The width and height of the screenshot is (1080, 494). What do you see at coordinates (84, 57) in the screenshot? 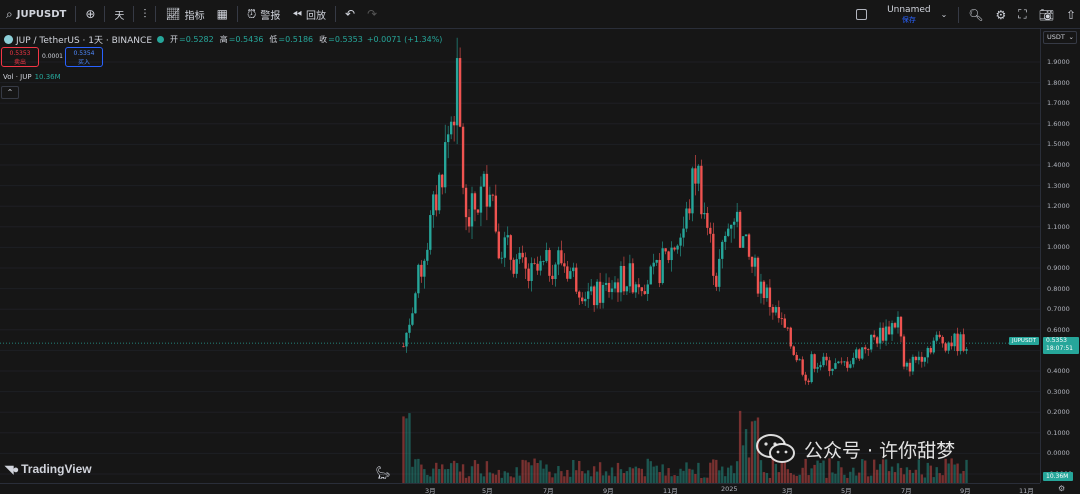
I see `buy-button: 0.5354 买入` at bounding box center [84, 57].